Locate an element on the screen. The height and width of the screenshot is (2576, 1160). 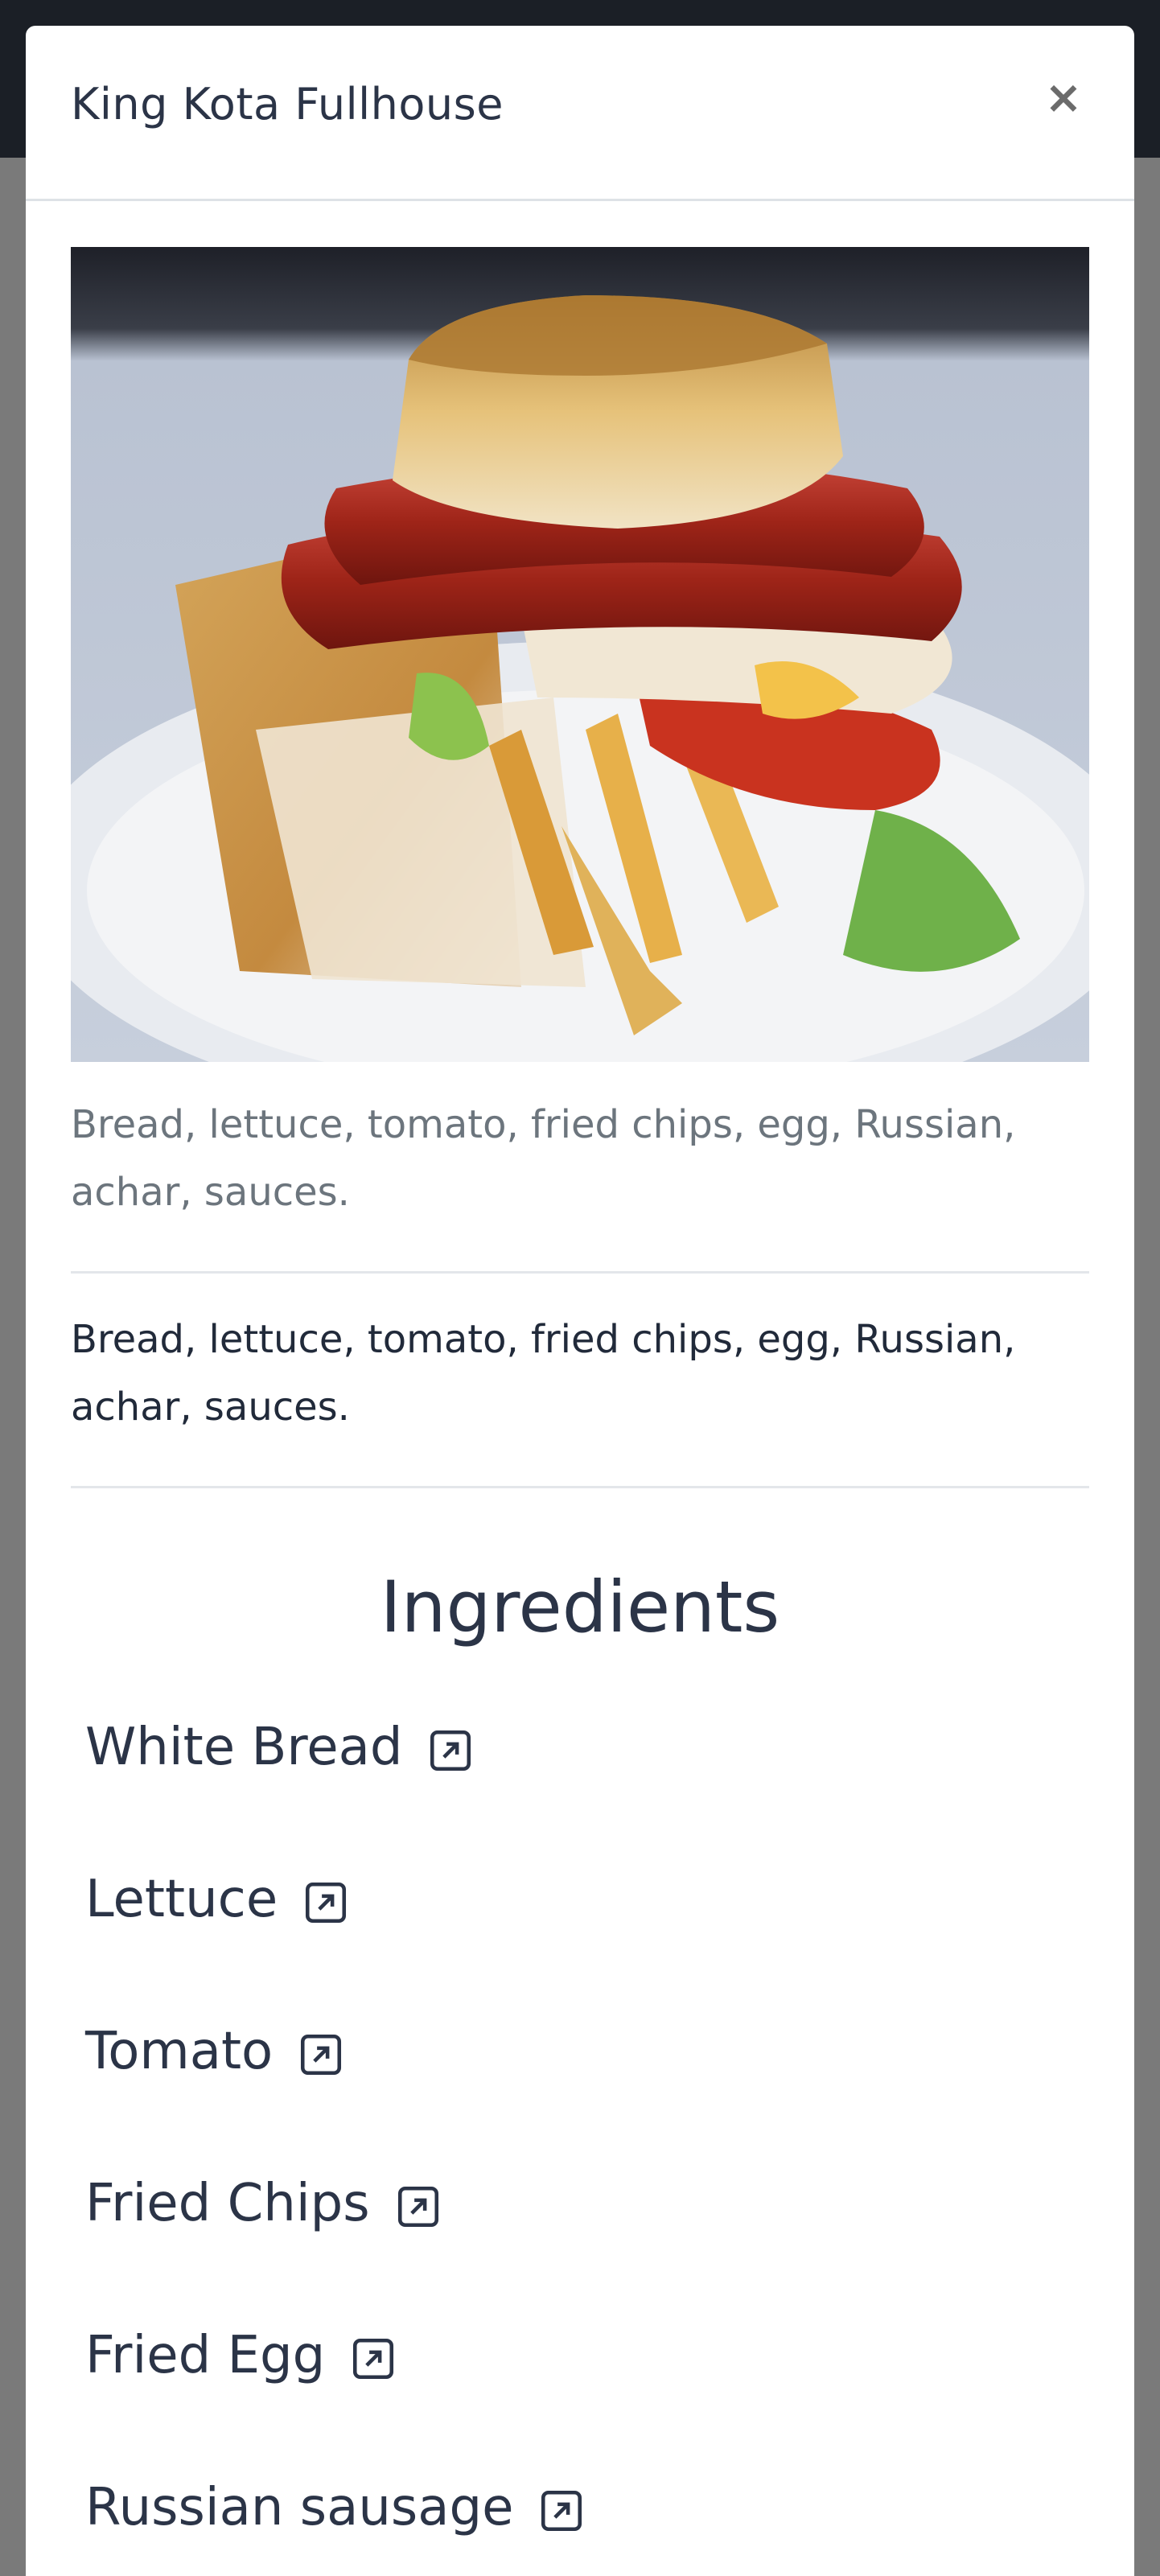
ingredient-label: White Bread is located at coordinates (244, 1747).